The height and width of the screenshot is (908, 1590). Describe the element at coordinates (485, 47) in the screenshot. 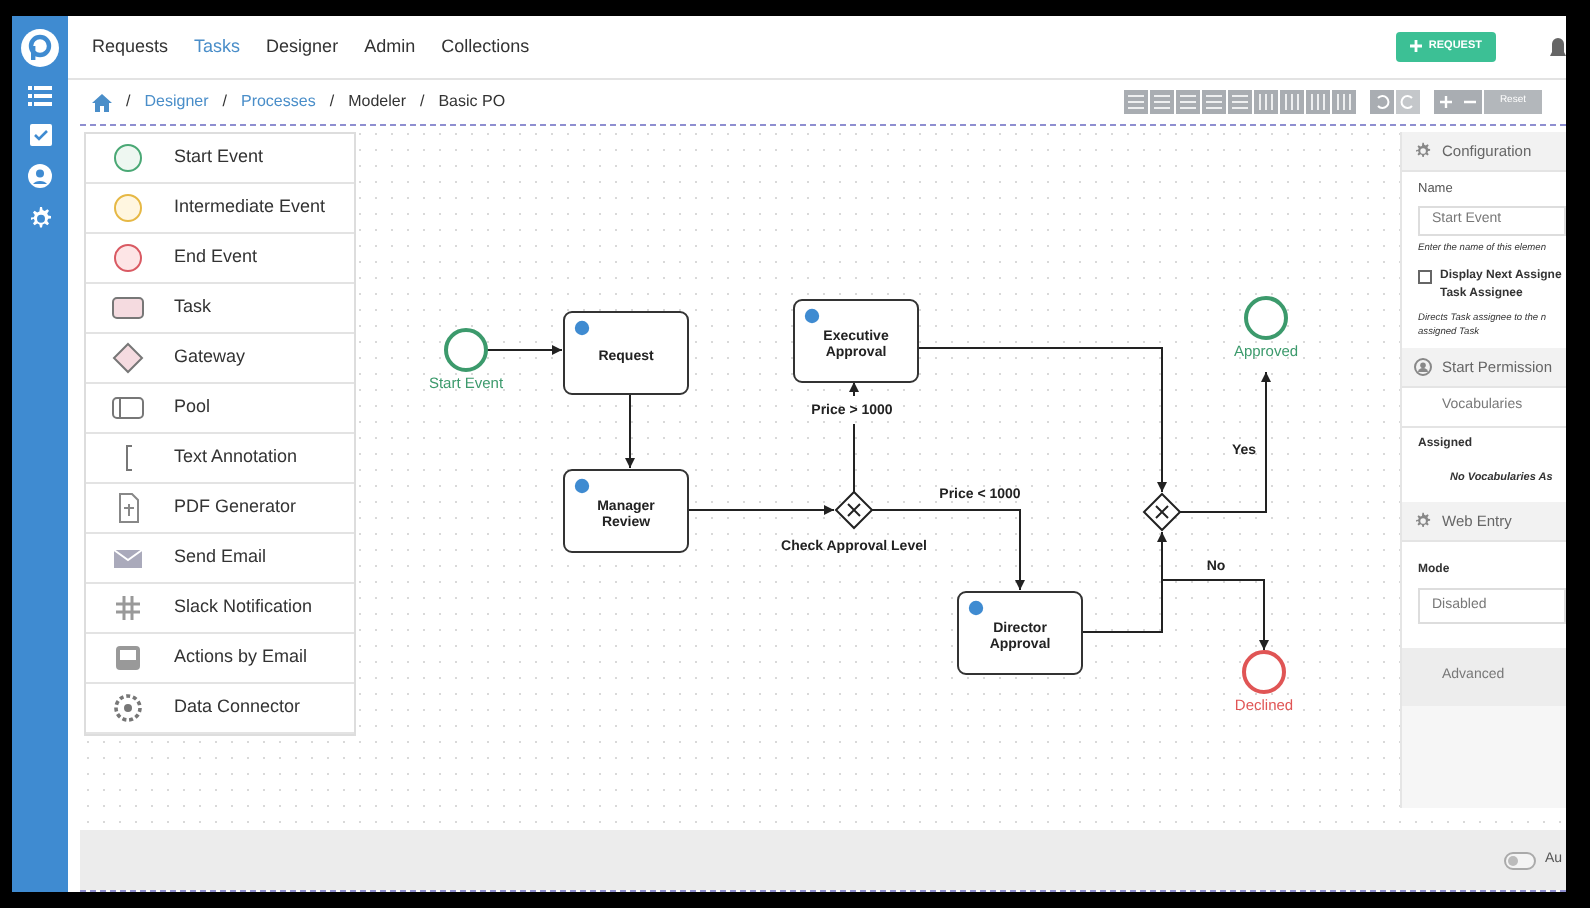

I see `nav-tab: Collections` at that location.